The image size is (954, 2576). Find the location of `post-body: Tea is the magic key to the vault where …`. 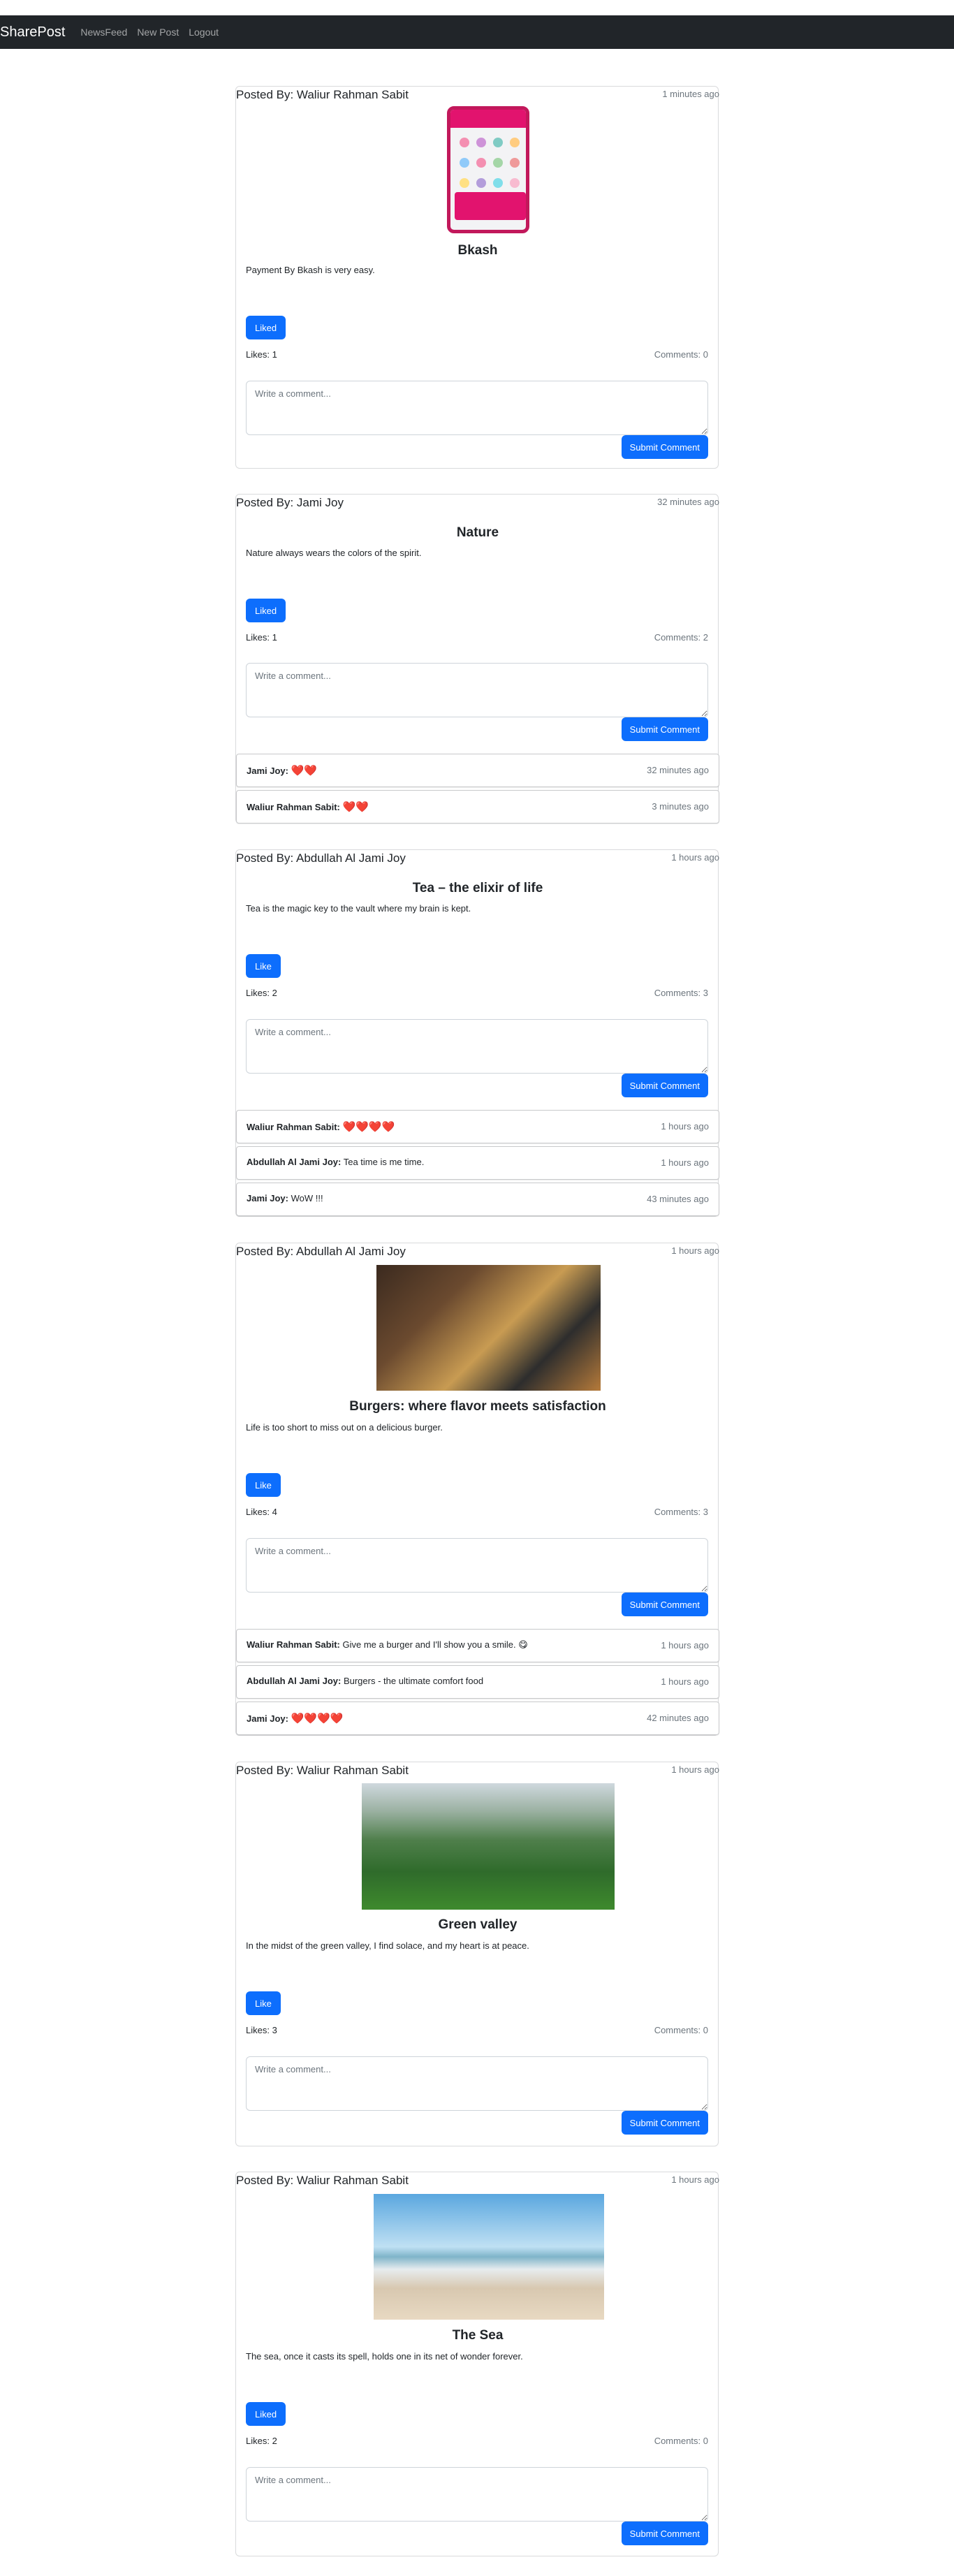

post-body: Tea is the magic key to the vault where … is located at coordinates (358, 908).